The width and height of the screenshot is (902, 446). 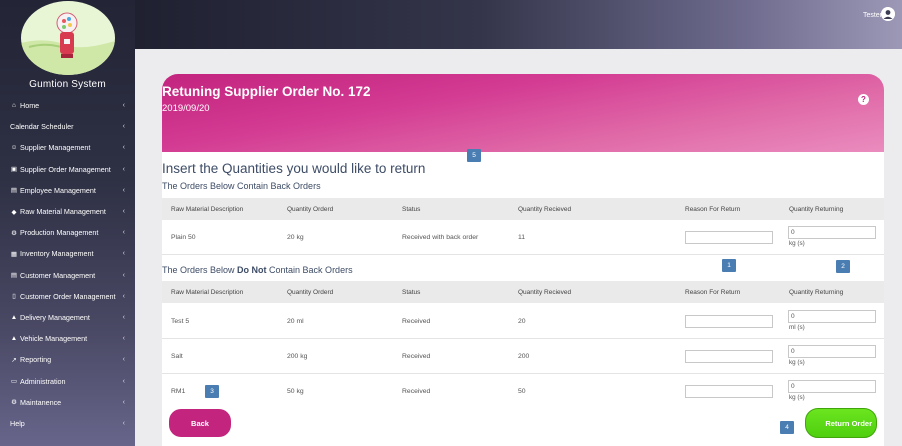 I want to click on row-quantity: 20 kg, so click(x=295, y=237).